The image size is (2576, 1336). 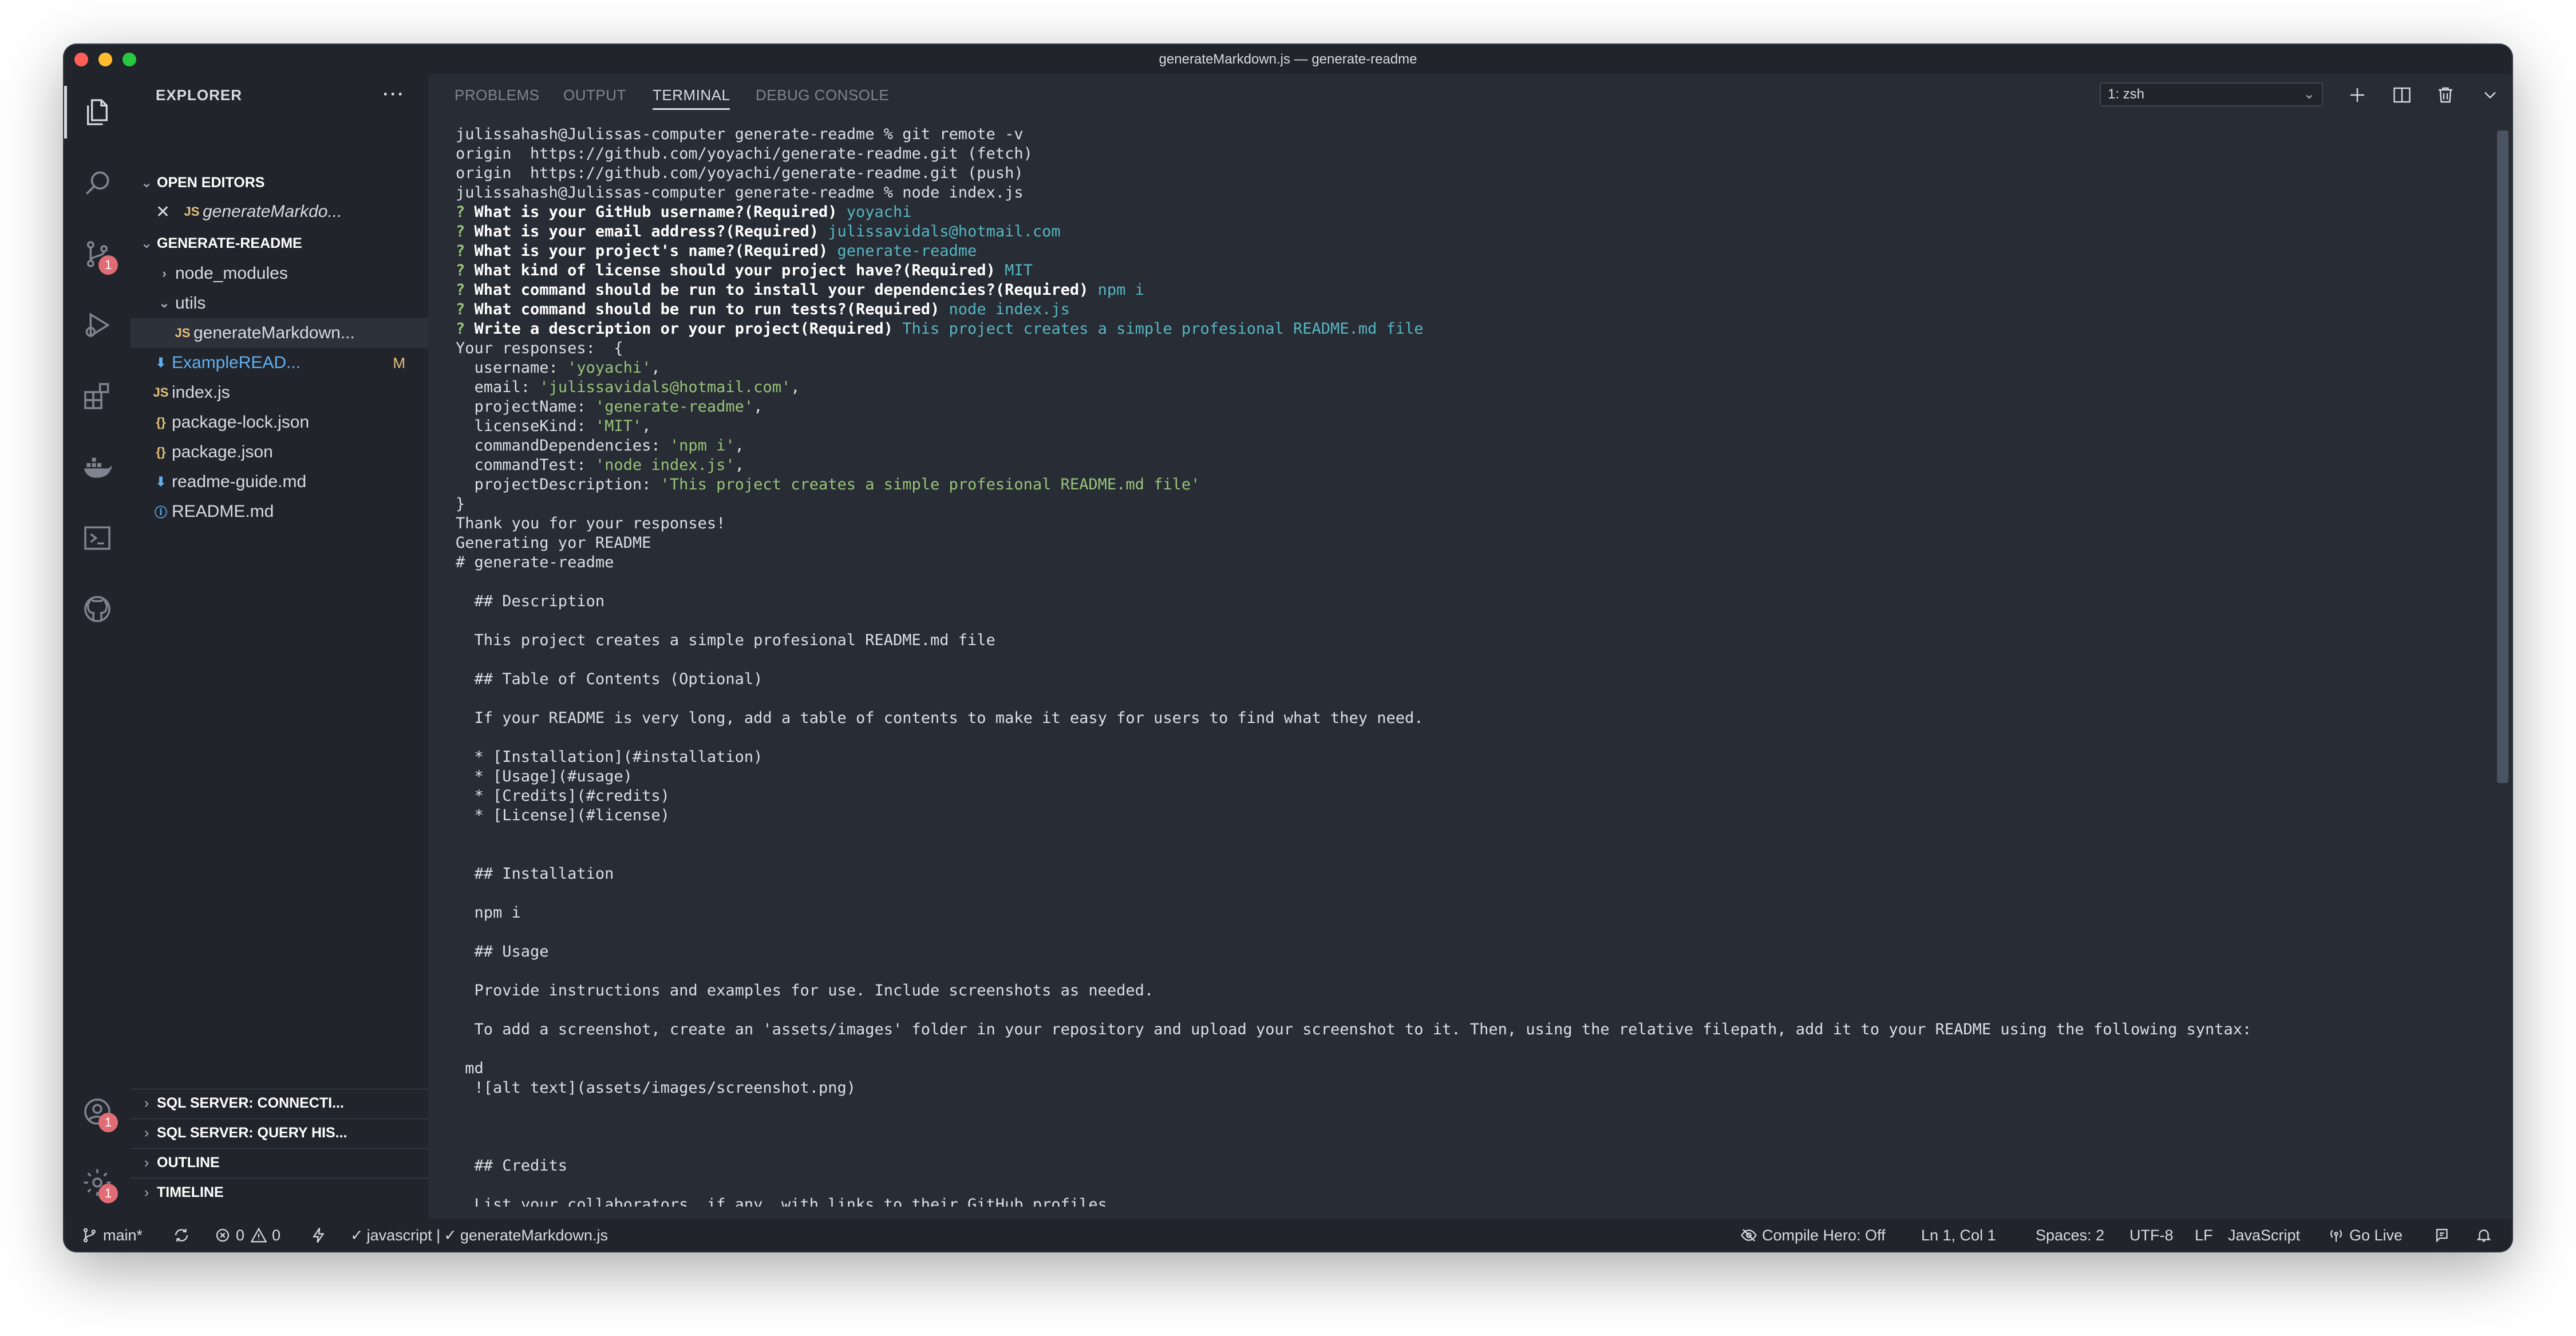 I want to click on lightning-icon, so click(x=321, y=1235).